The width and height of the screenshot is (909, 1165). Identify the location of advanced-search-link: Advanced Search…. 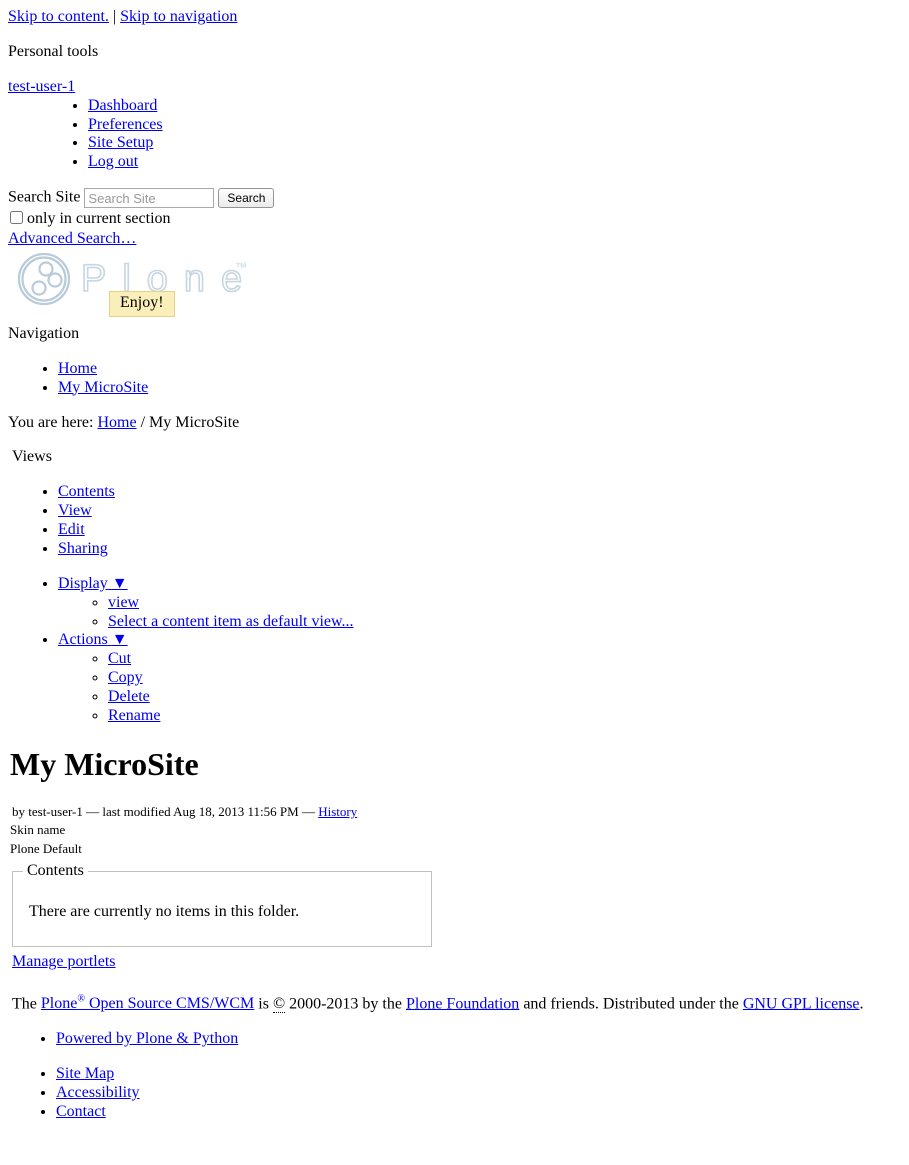
(454, 239).